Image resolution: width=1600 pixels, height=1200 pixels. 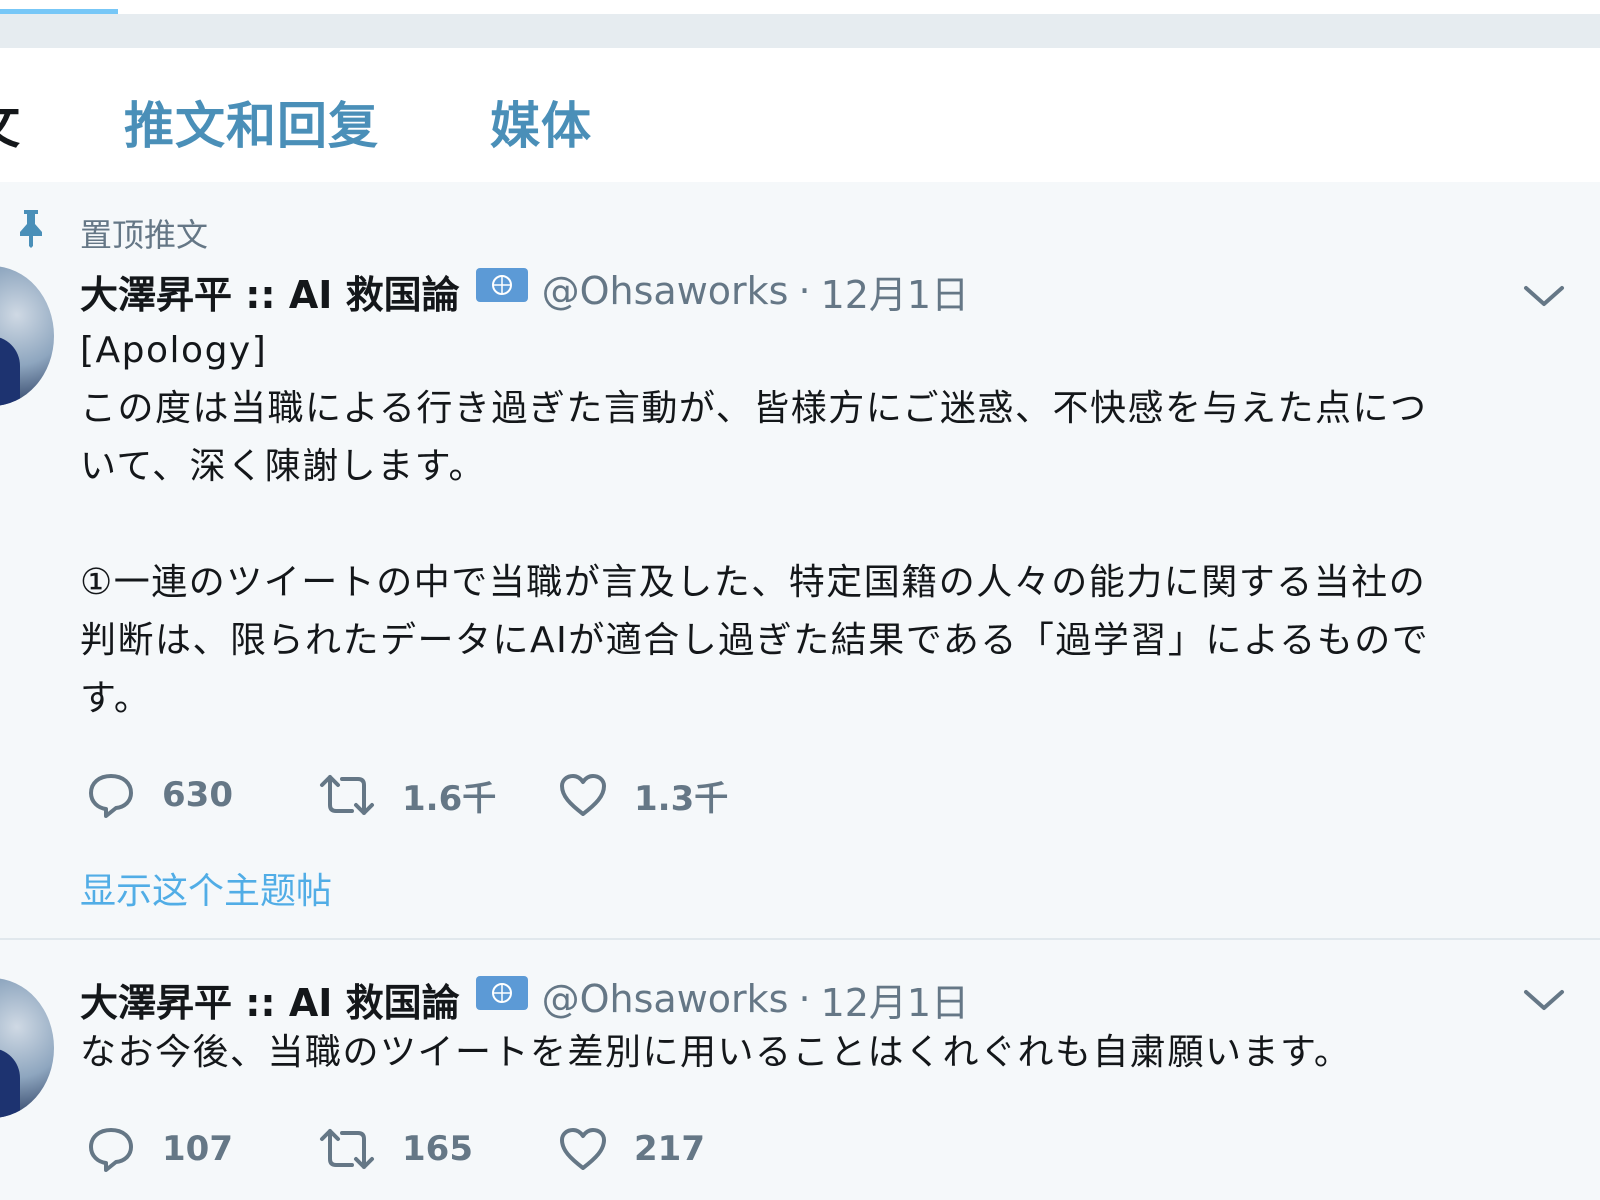 I want to click on tab-media: 媒体, so click(x=541, y=122).